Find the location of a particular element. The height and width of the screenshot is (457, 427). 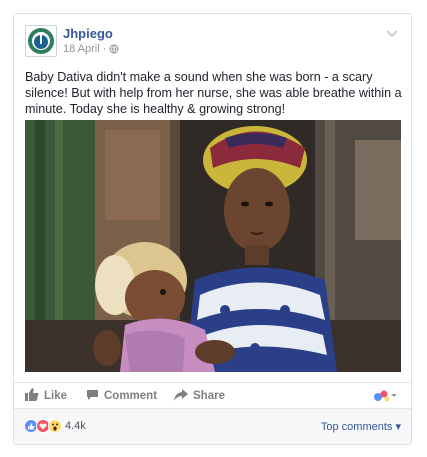

thumbs-up-icon is located at coordinates (32, 396).